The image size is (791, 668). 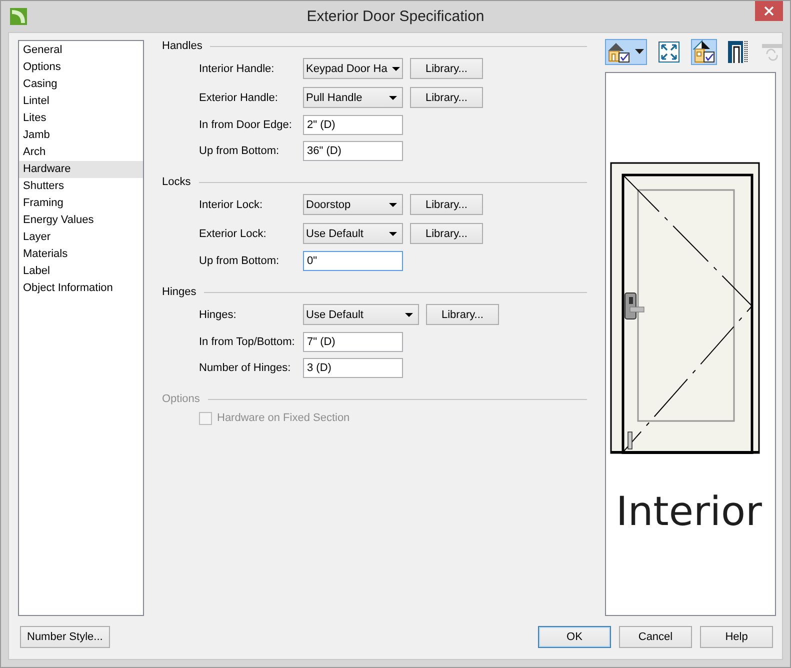 What do you see at coordinates (81, 169) in the screenshot?
I see `category-item: Hardware` at bounding box center [81, 169].